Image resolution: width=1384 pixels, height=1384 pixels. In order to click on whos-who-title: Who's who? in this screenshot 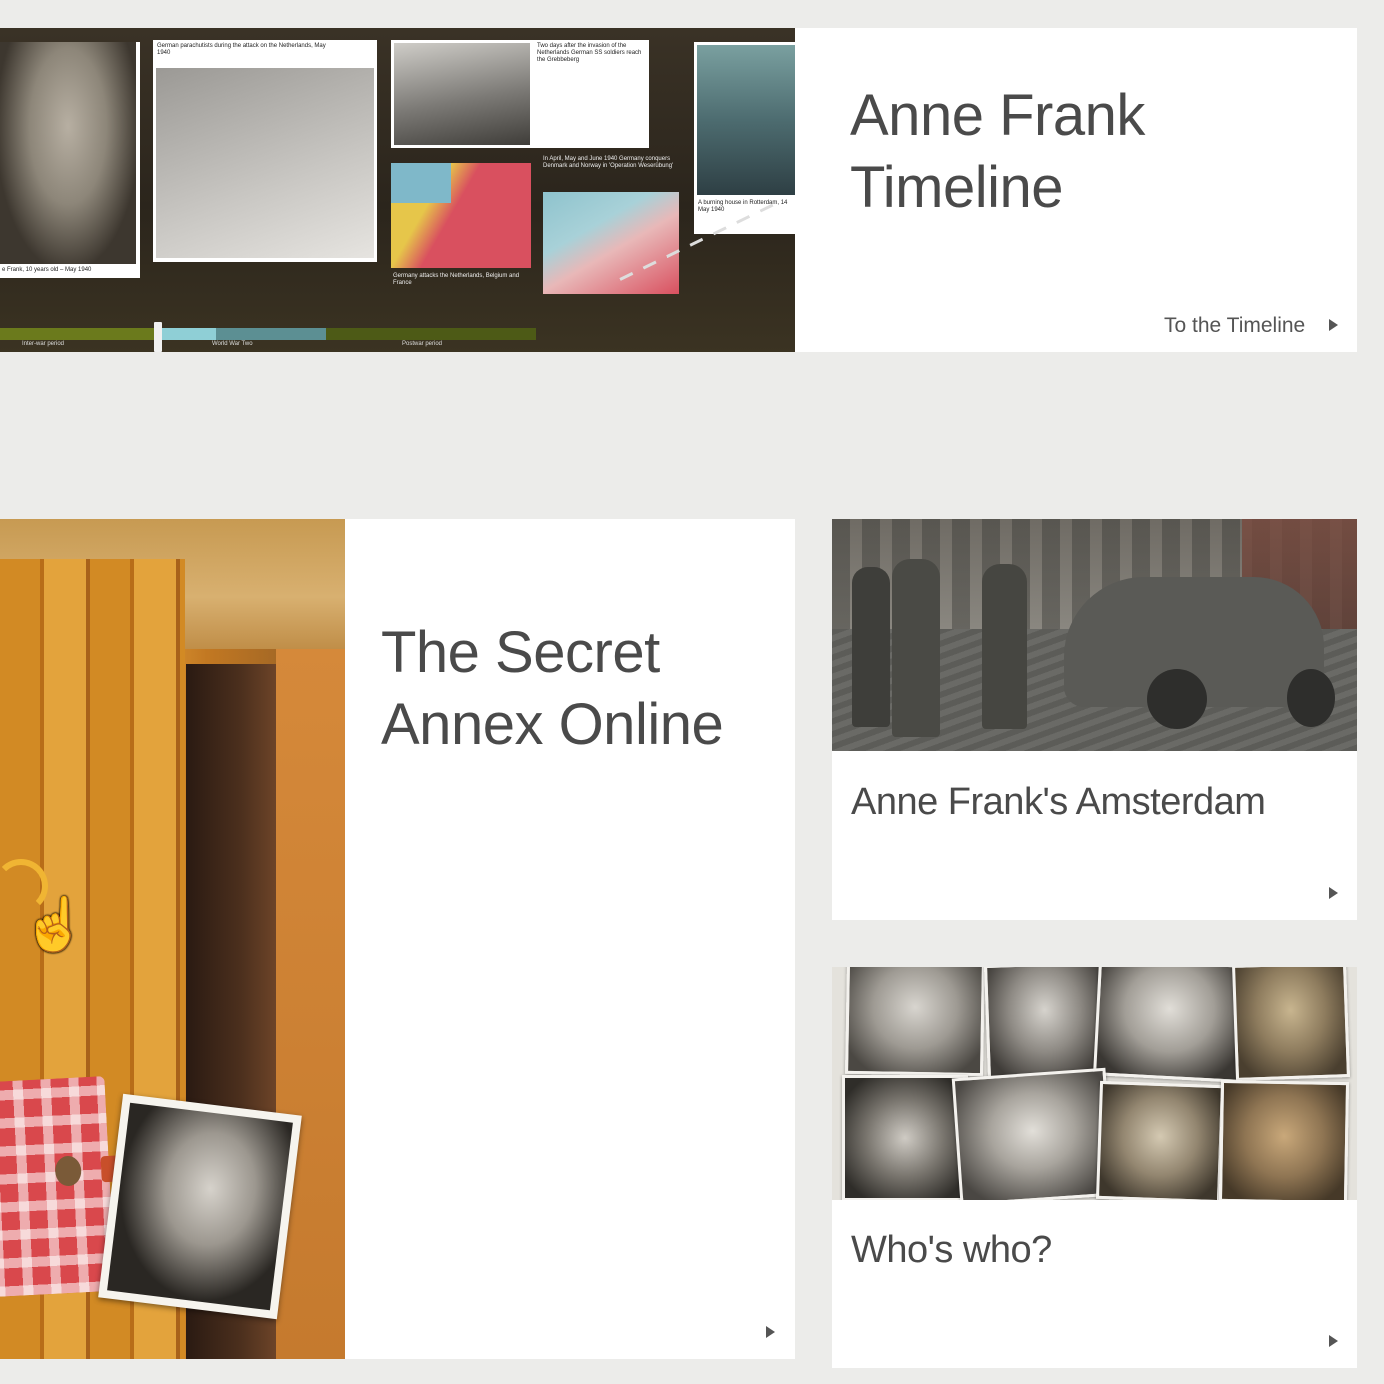, I will do `click(951, 1250)`.